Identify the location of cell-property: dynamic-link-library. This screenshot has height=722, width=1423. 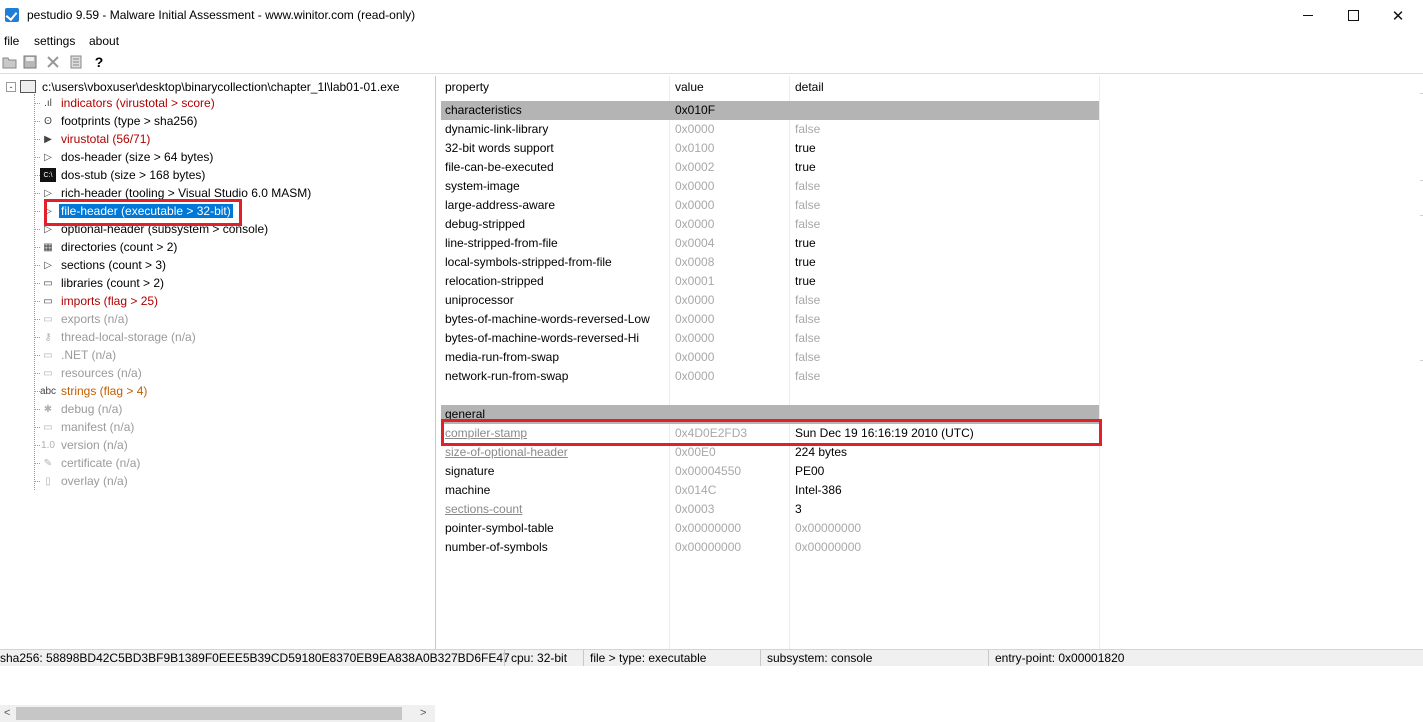
(497, 129).